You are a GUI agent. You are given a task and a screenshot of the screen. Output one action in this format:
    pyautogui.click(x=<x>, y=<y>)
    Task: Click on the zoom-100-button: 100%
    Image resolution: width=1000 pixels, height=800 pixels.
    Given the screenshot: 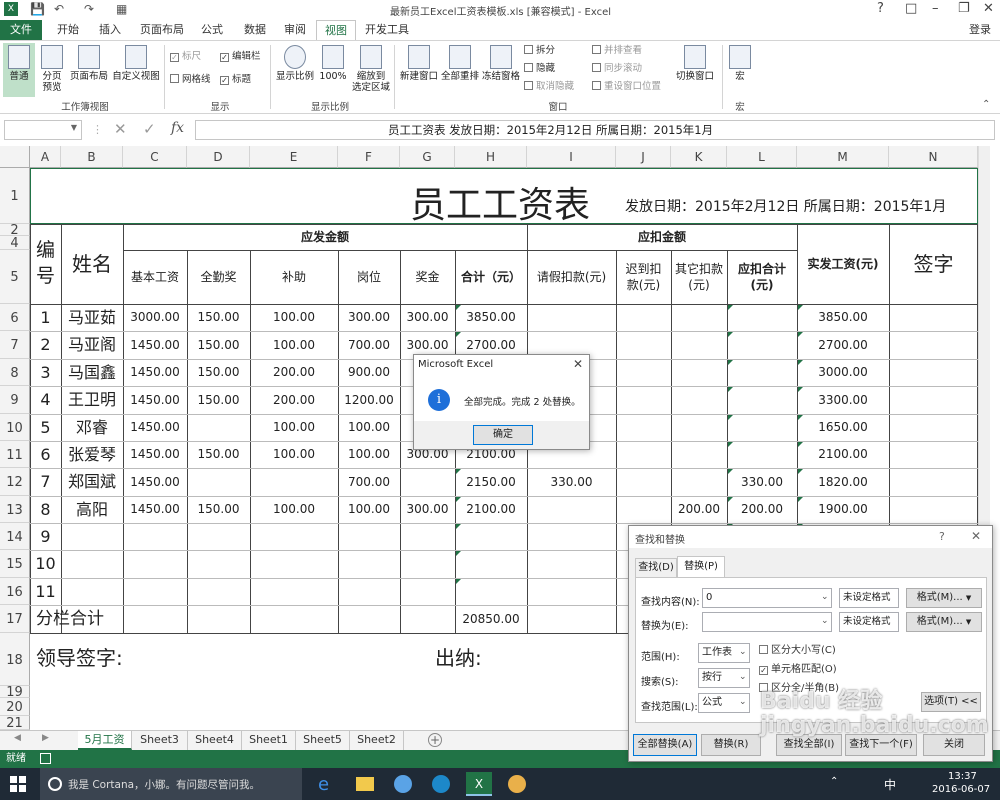 What is the action you would take?
    pyautogui.click(x=333, y=70)
    